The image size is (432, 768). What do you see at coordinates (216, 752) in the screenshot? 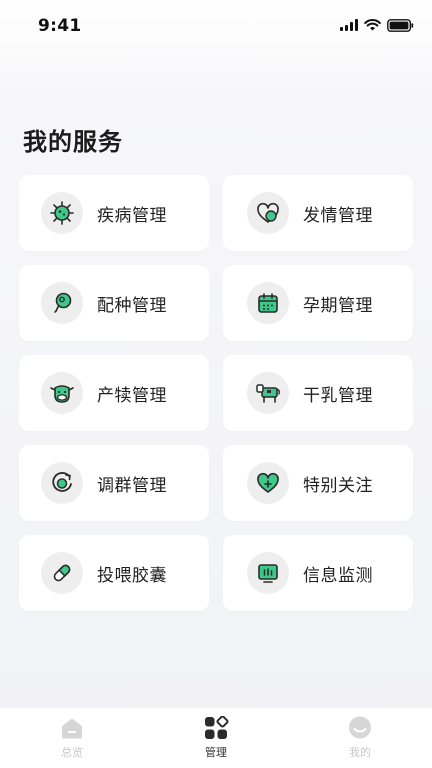
I see `tab-label: 管理` at bounding box center [216, 752].